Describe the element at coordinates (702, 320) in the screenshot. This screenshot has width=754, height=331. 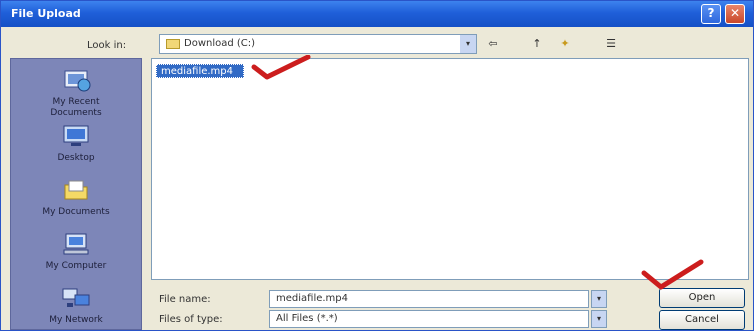
I see `cancel-button: Cancel` at that location.